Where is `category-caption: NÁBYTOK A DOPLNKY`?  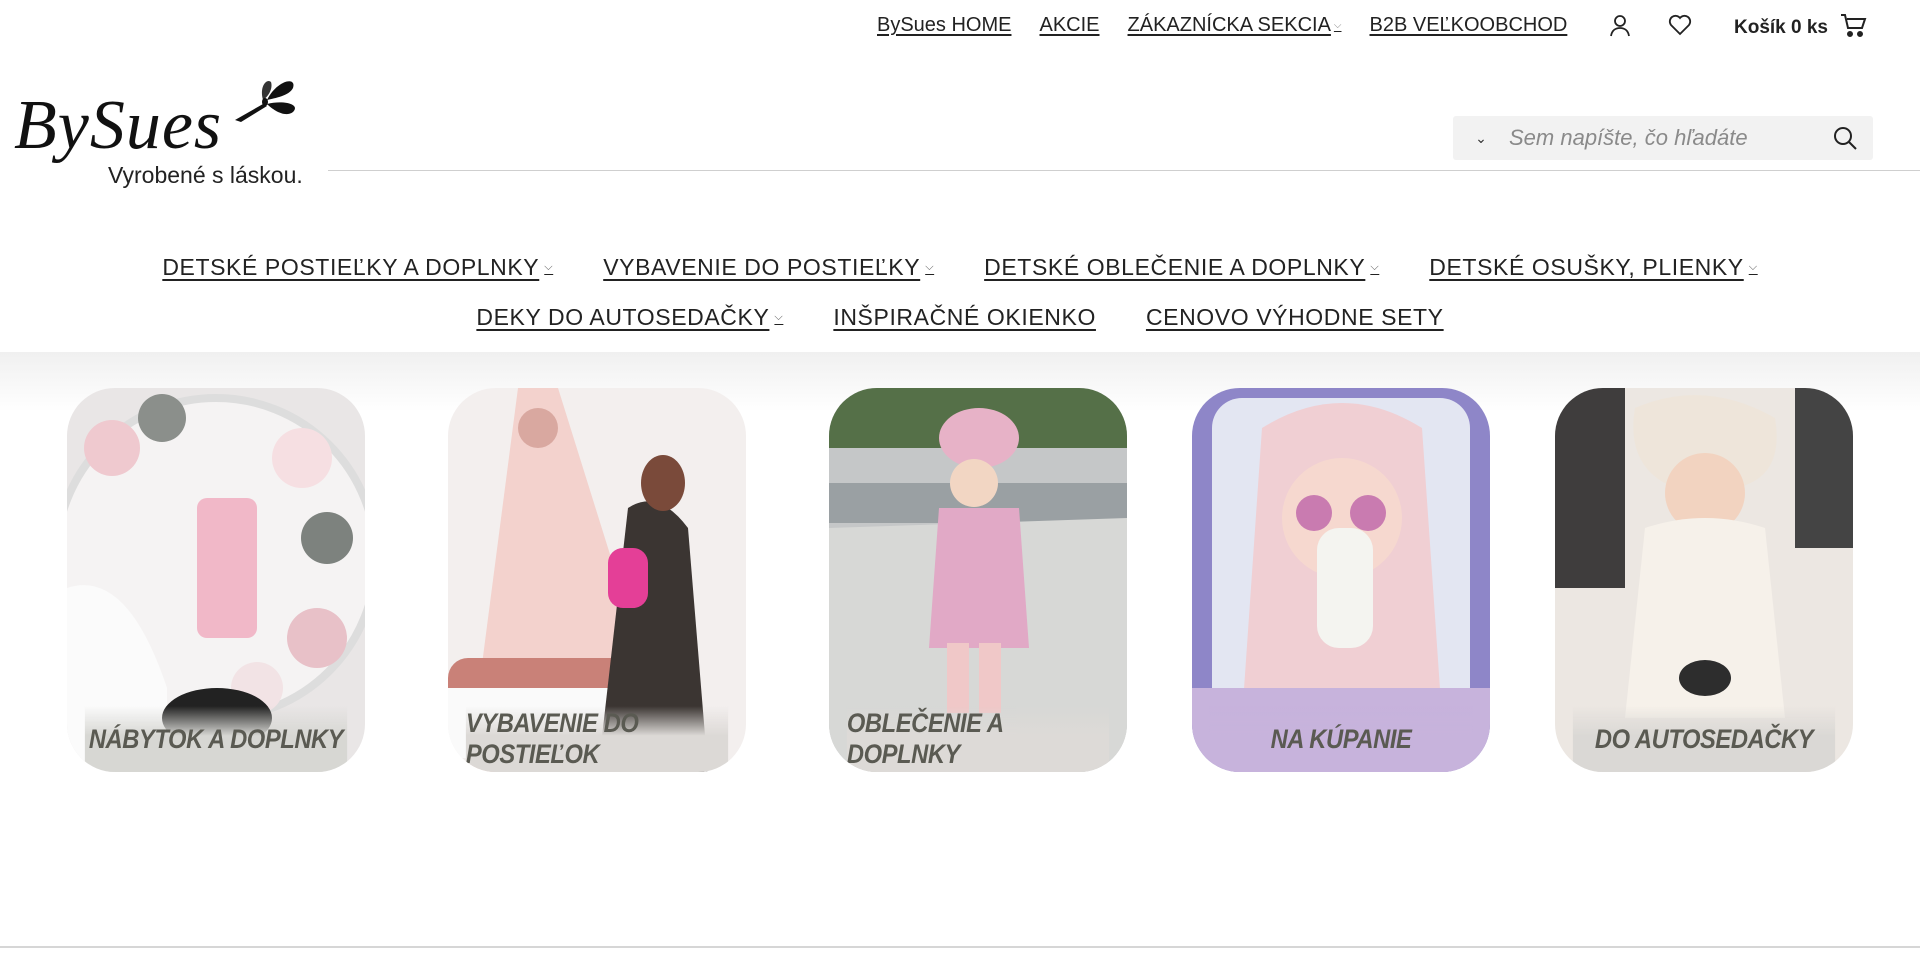
category-caption: NÁBYTOK A DOPLNKY is located at coordinates (216, 739).